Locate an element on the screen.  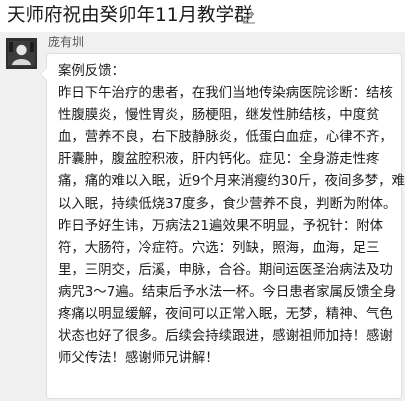
group-title: 天师府祝由癸卯年11月教学群 is located at coordinates (130, 15).